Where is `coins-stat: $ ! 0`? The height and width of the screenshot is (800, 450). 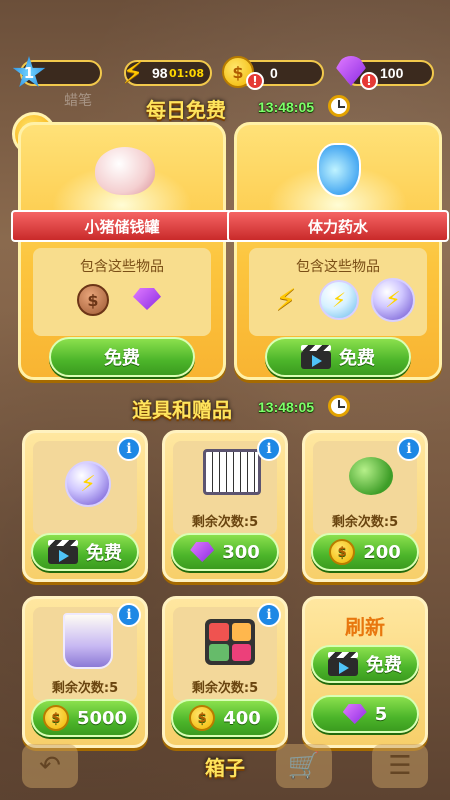
coins-stat: $ ! 0 is located at coordinates (273, 73).